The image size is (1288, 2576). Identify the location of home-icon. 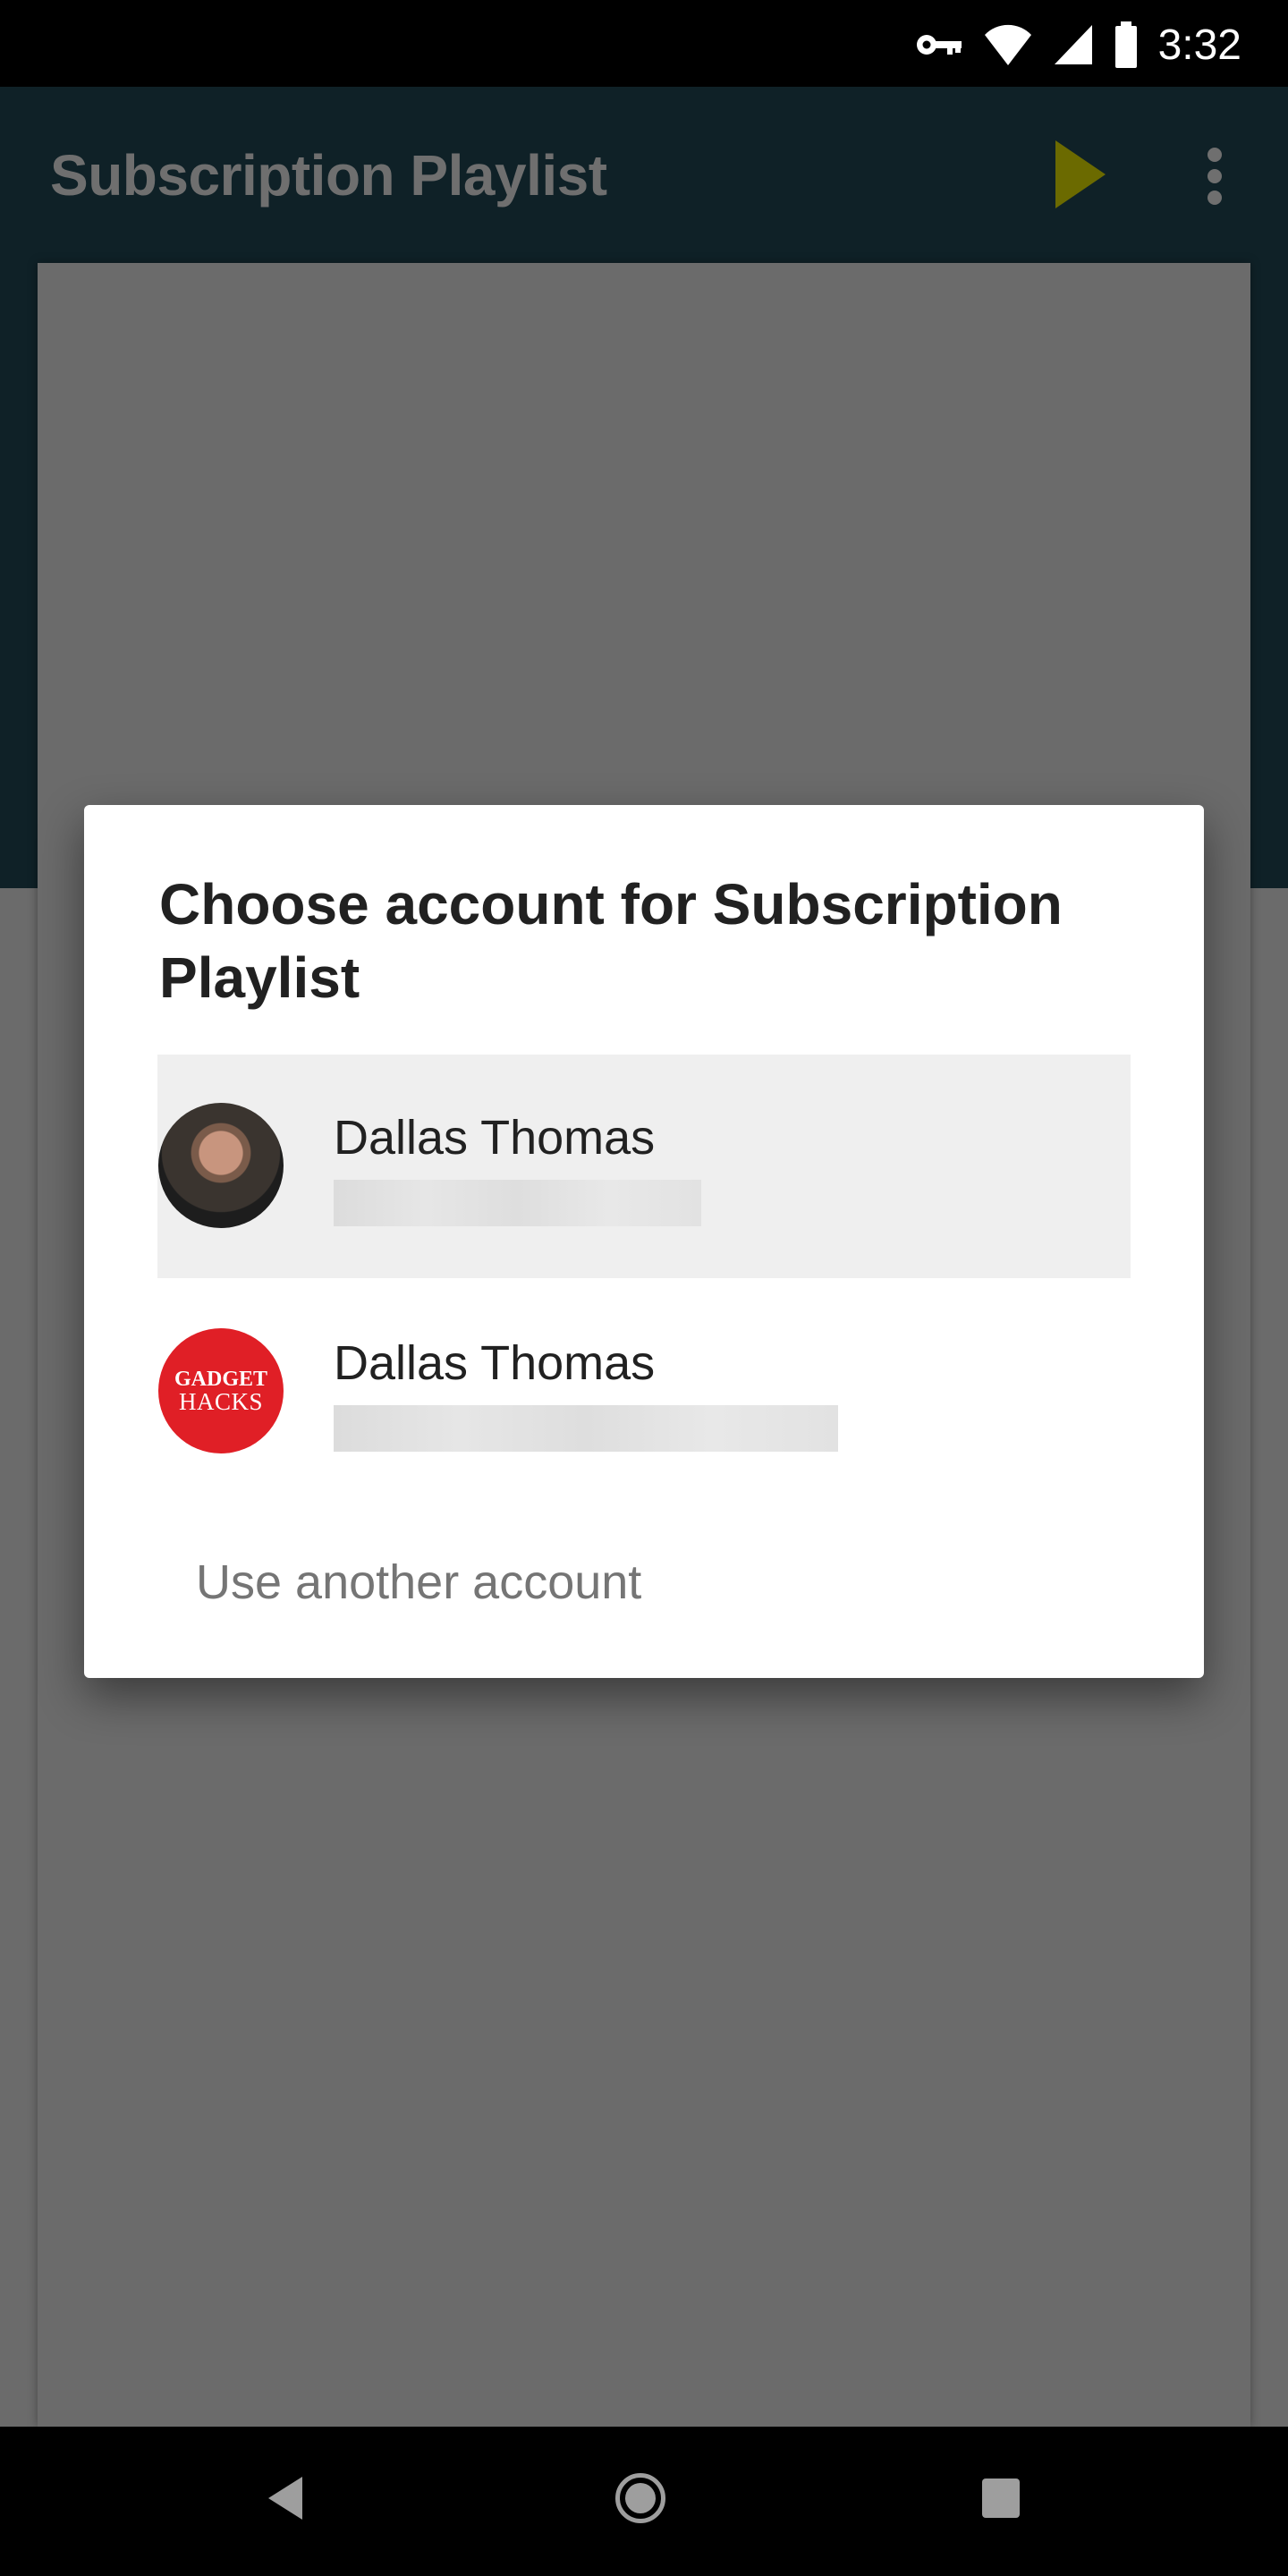
(640, 2498).